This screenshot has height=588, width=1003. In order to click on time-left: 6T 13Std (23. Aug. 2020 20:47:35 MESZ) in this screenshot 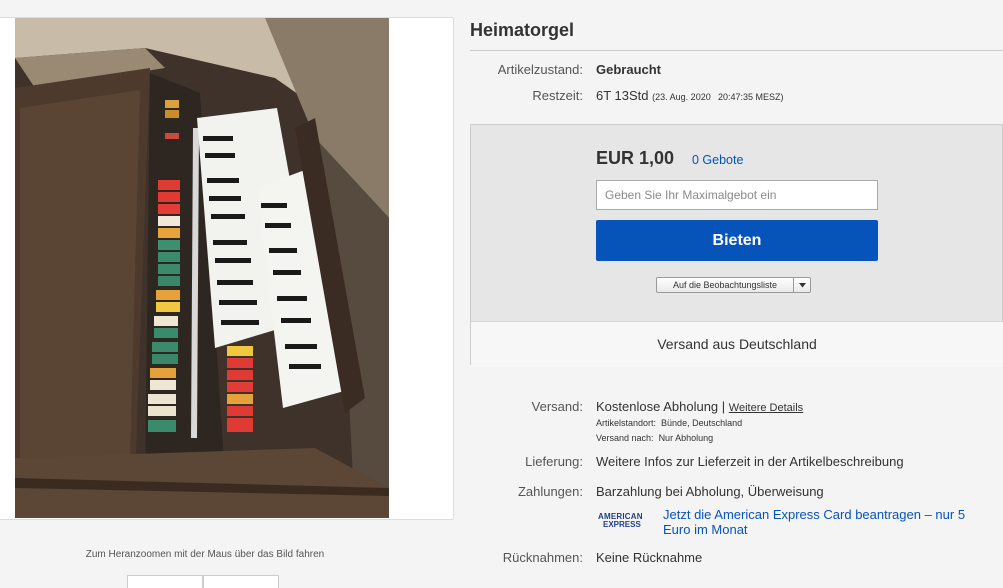, I will do `click(689, 95)`.